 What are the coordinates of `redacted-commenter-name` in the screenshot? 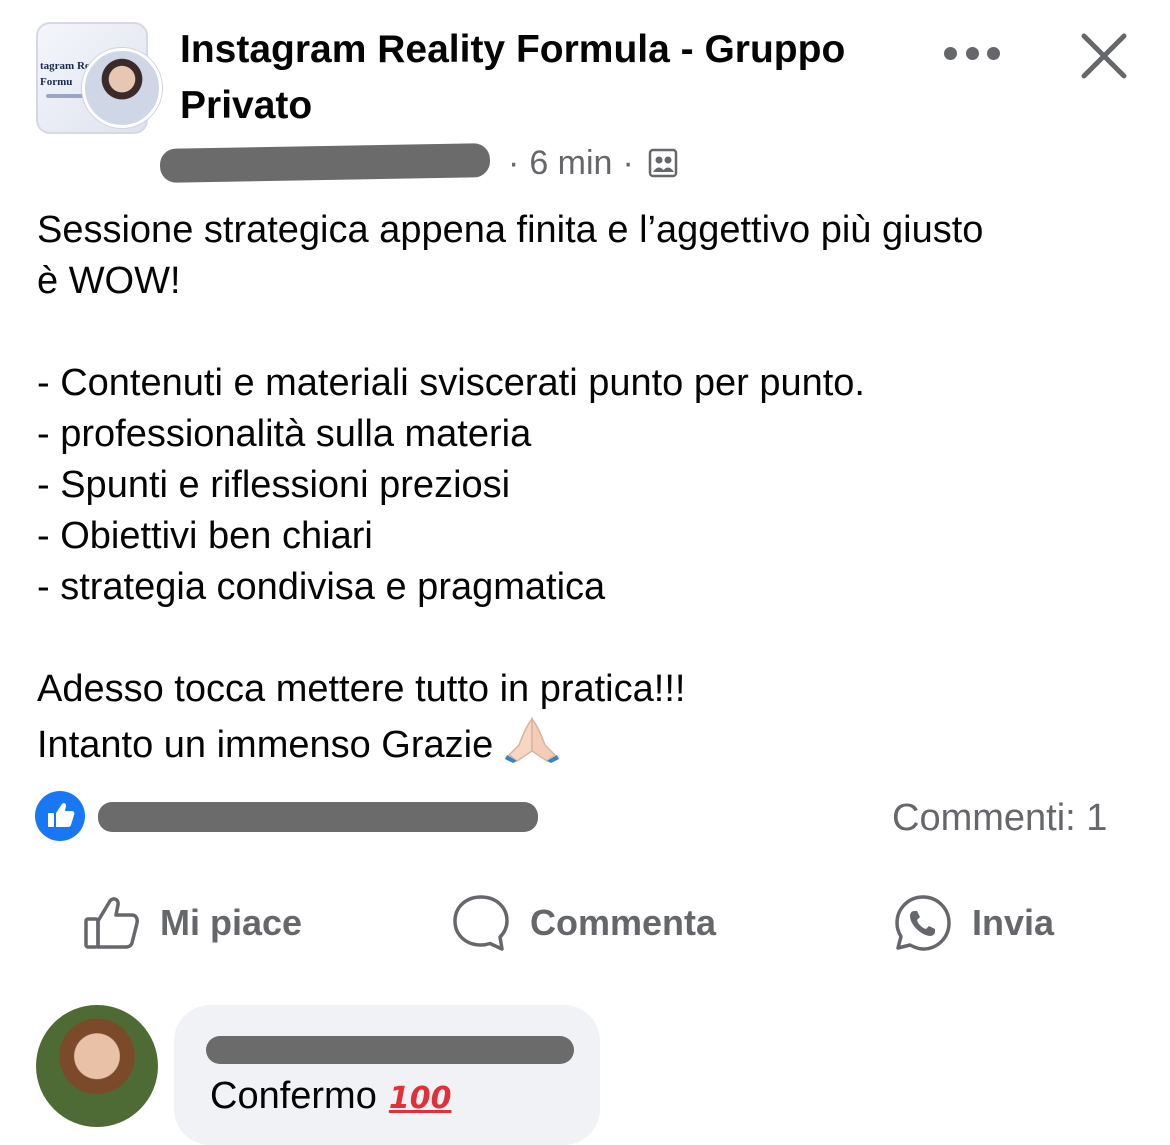 It's located at (390, 1050).